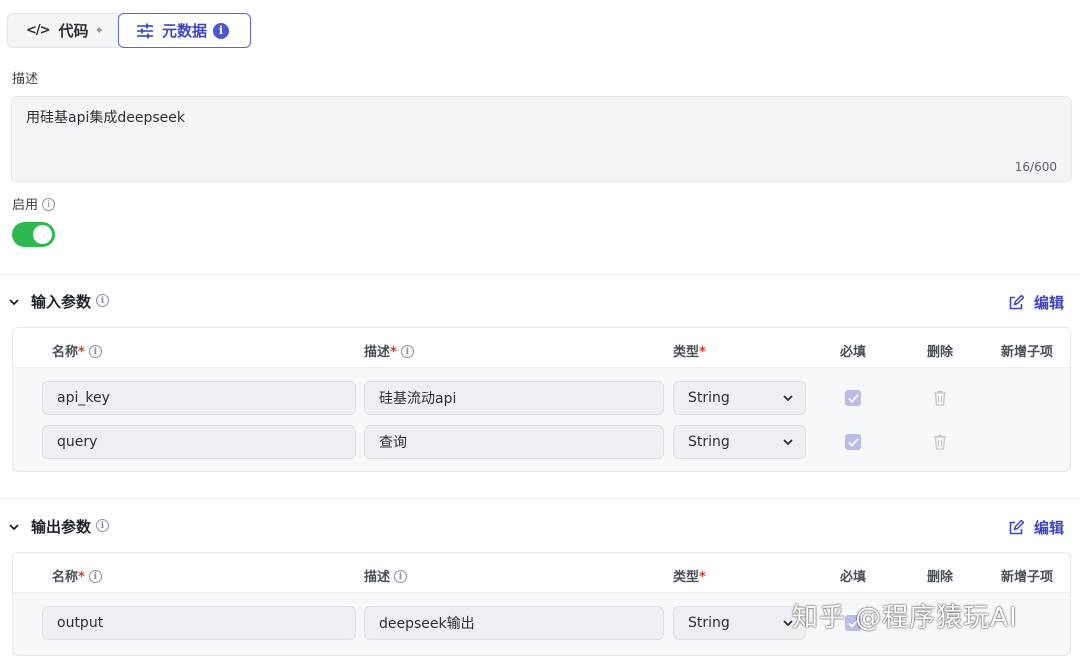  I want to click on table-header: 名称* i 描述* i 类型* 必填 删除 新增子项, so click(541, 348).